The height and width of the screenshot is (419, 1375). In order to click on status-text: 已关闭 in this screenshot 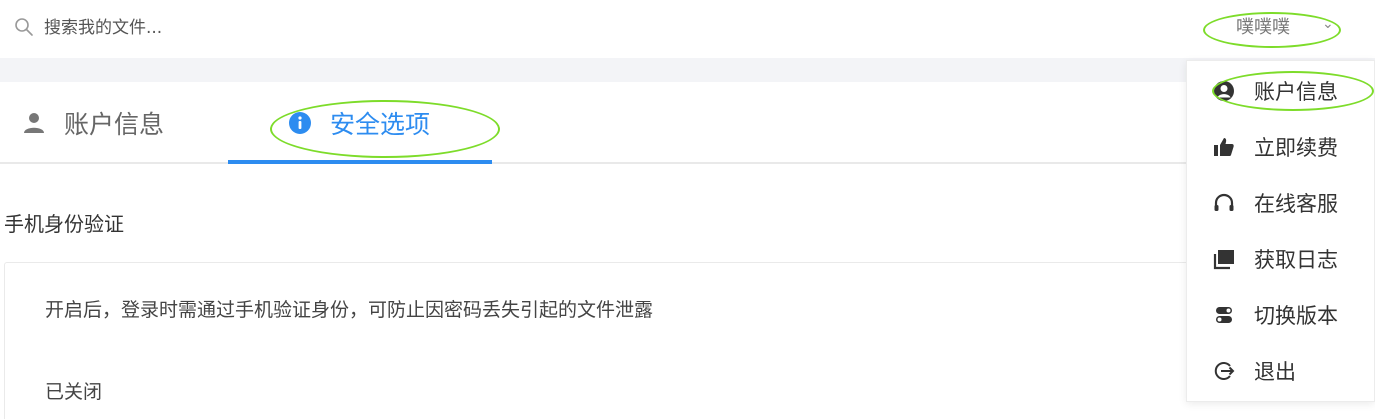, I will do `click(74, 392)`.